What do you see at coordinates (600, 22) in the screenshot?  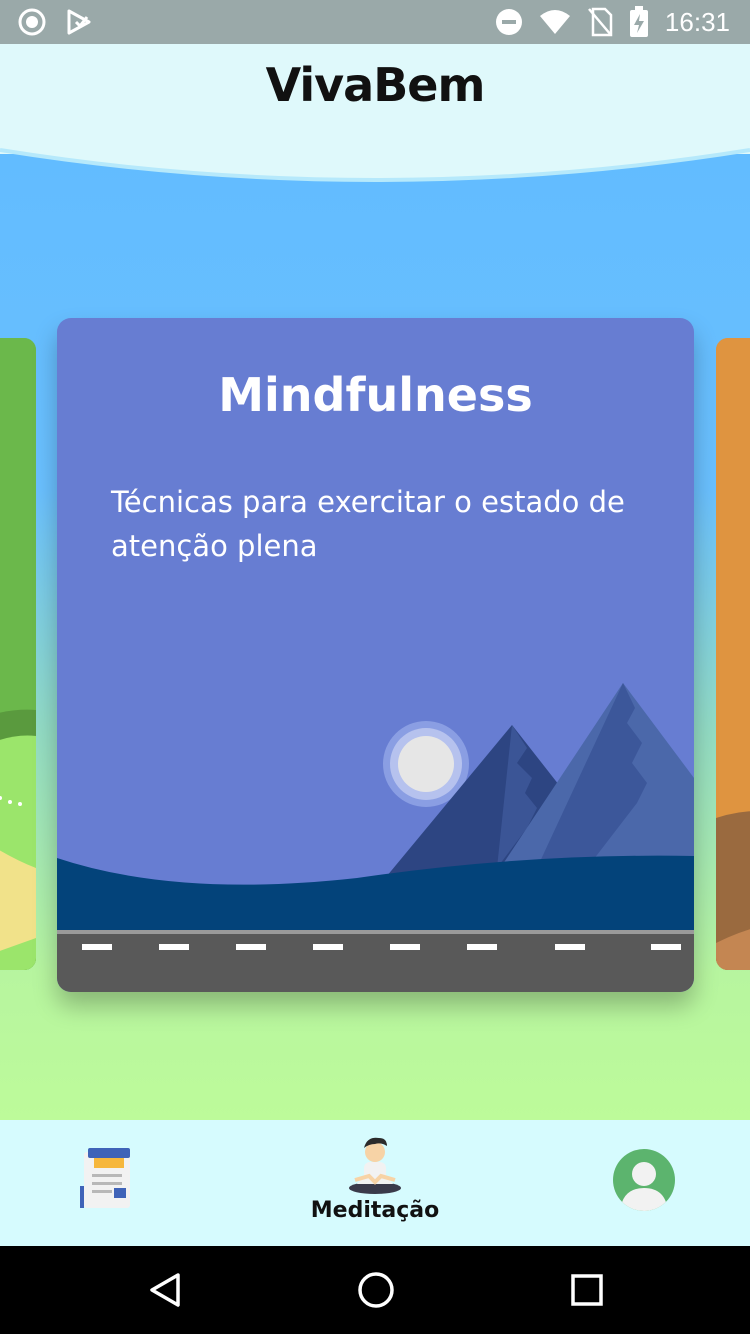 I see `no-sim-icon` at bounding box center [600, 22].